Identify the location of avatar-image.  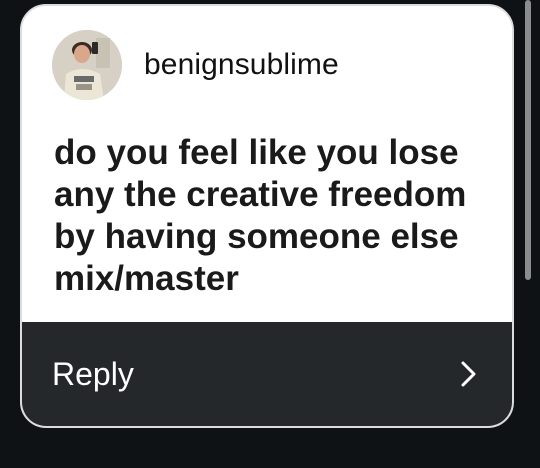
(87, 65).